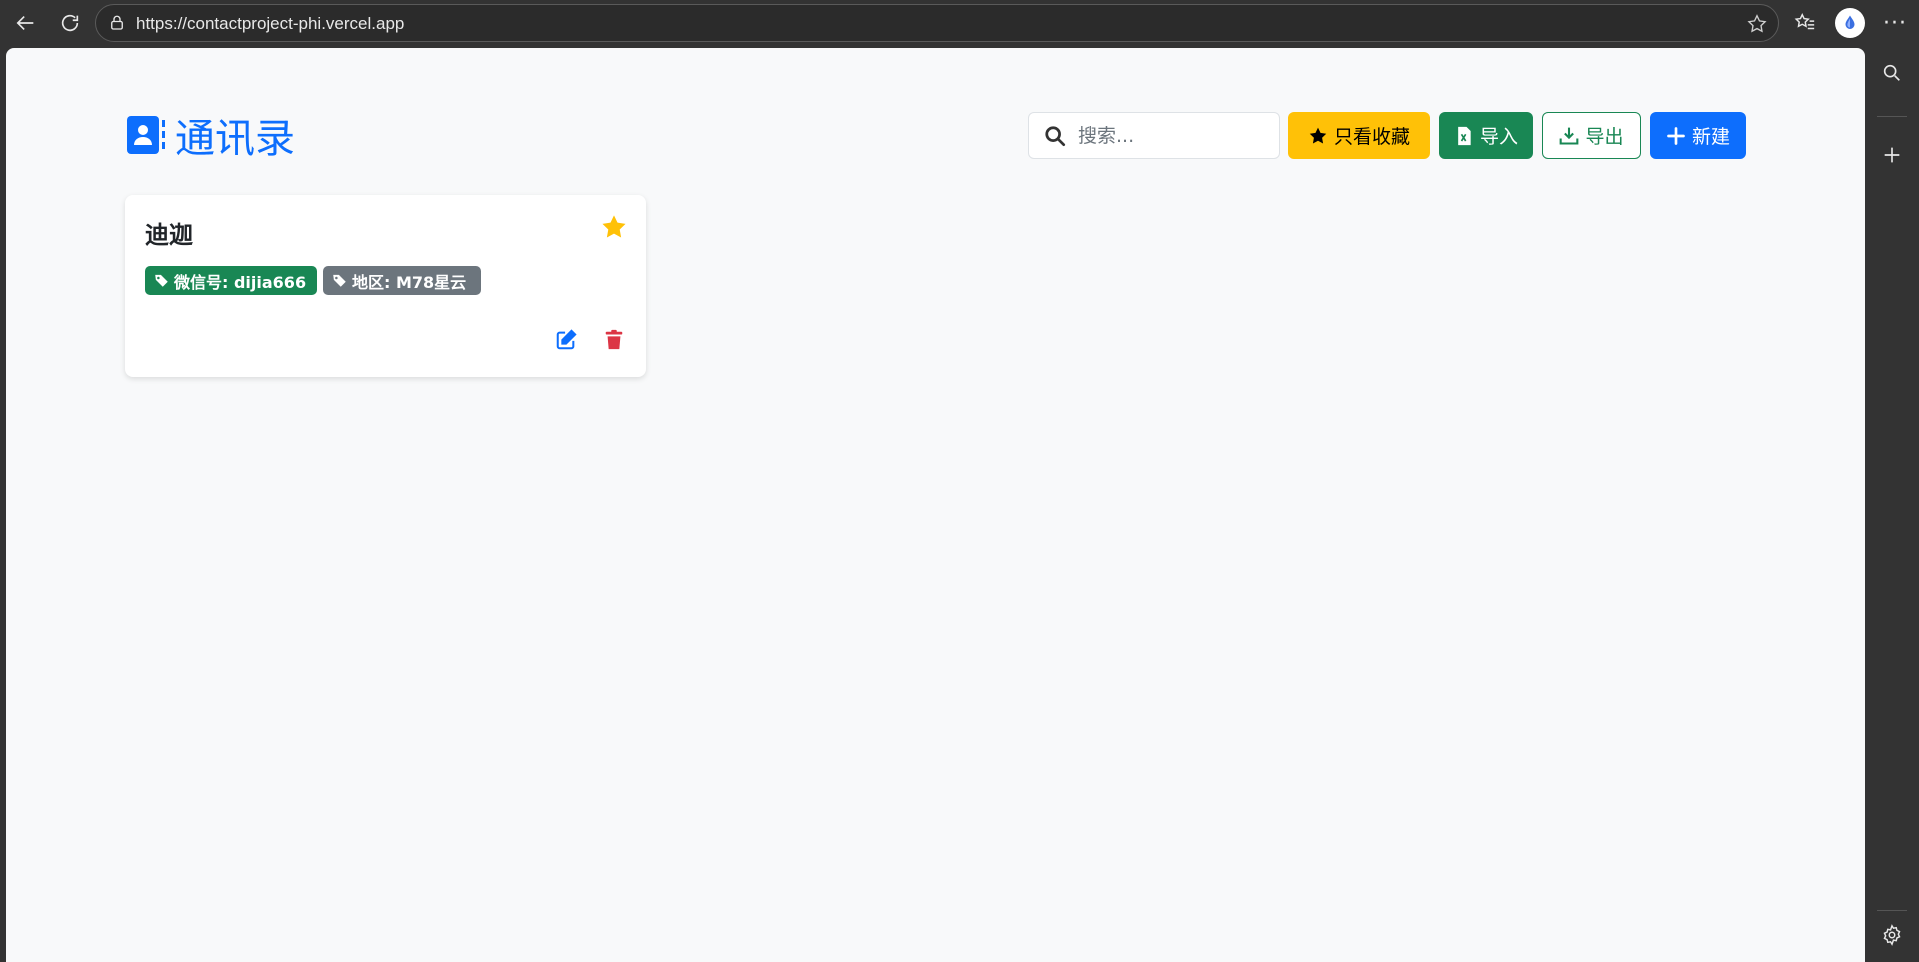 Image resolution: width=1919 pixels, height=962 pixels. Describe the element at coordinates (409, 282) in the screenshot. I see `tag-label: 地区: M78星云` at that location.